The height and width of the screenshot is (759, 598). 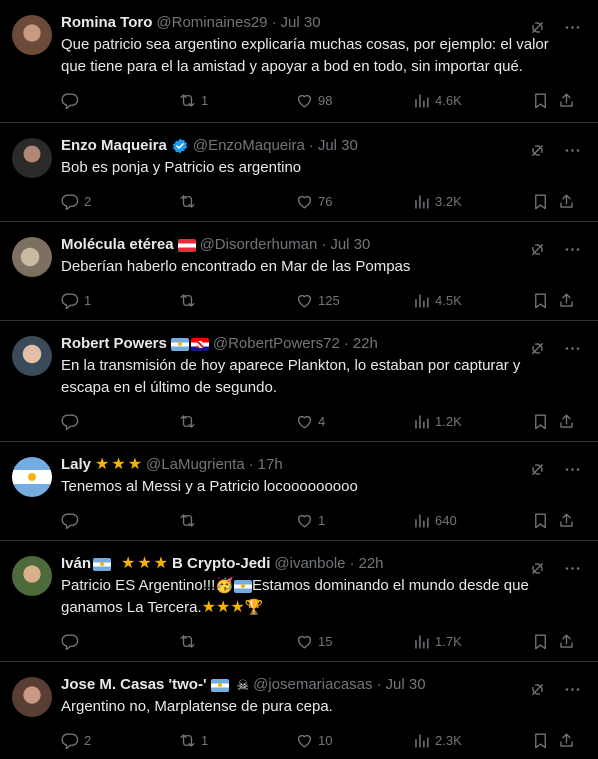 I want to click on timestamp: 17h, so click(x=270, y=465).